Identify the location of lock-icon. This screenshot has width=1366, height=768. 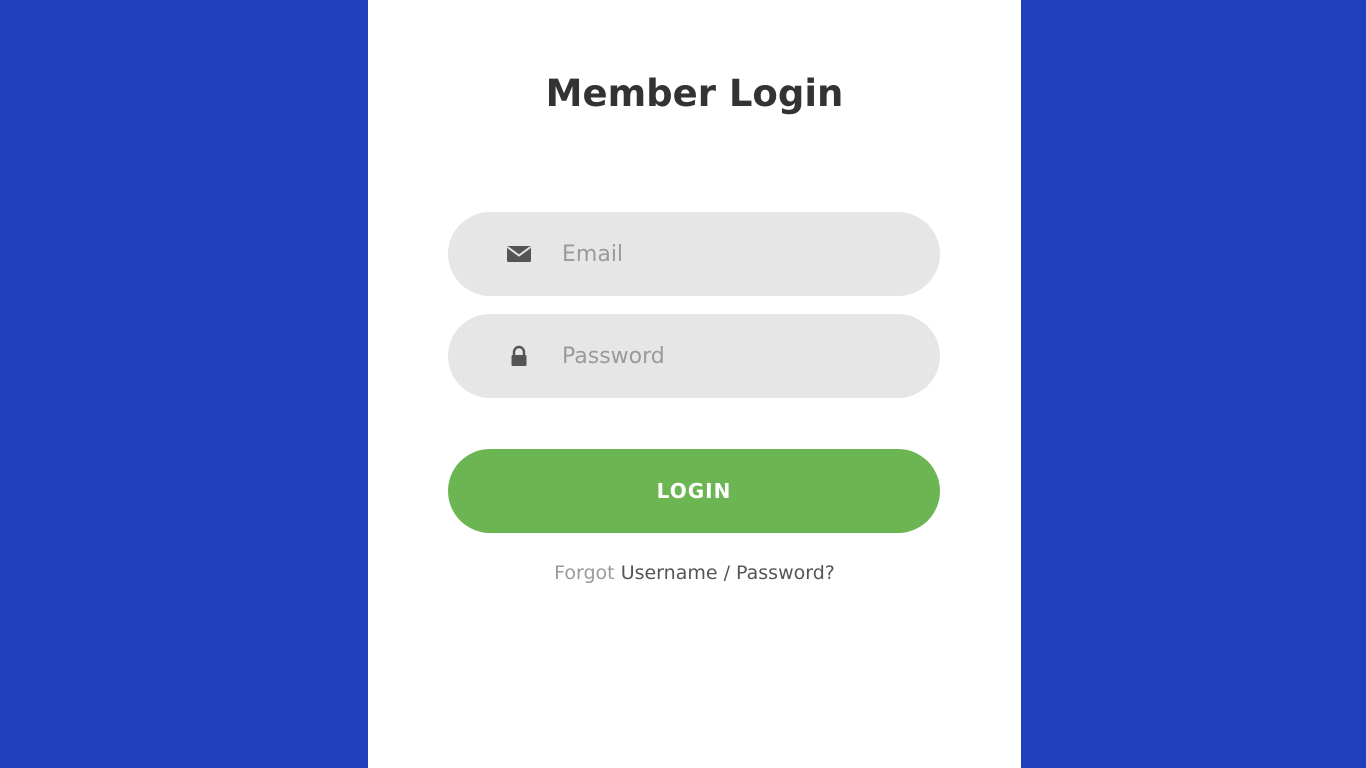
(519, 355).